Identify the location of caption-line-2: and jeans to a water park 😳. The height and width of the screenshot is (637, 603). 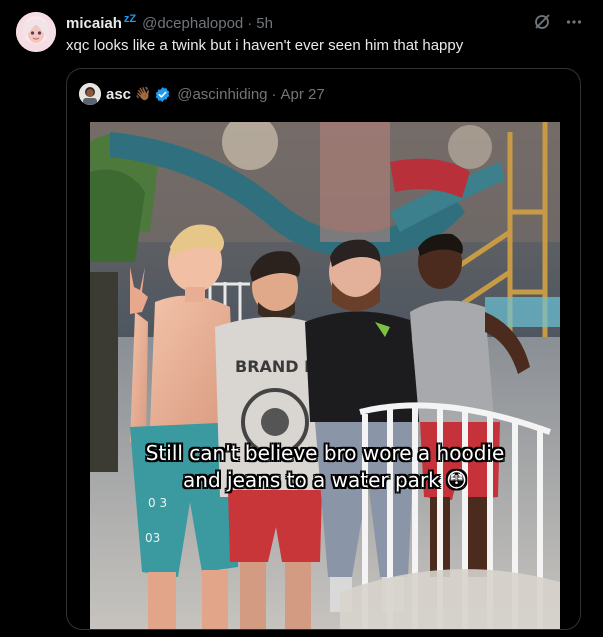
(325, 480).